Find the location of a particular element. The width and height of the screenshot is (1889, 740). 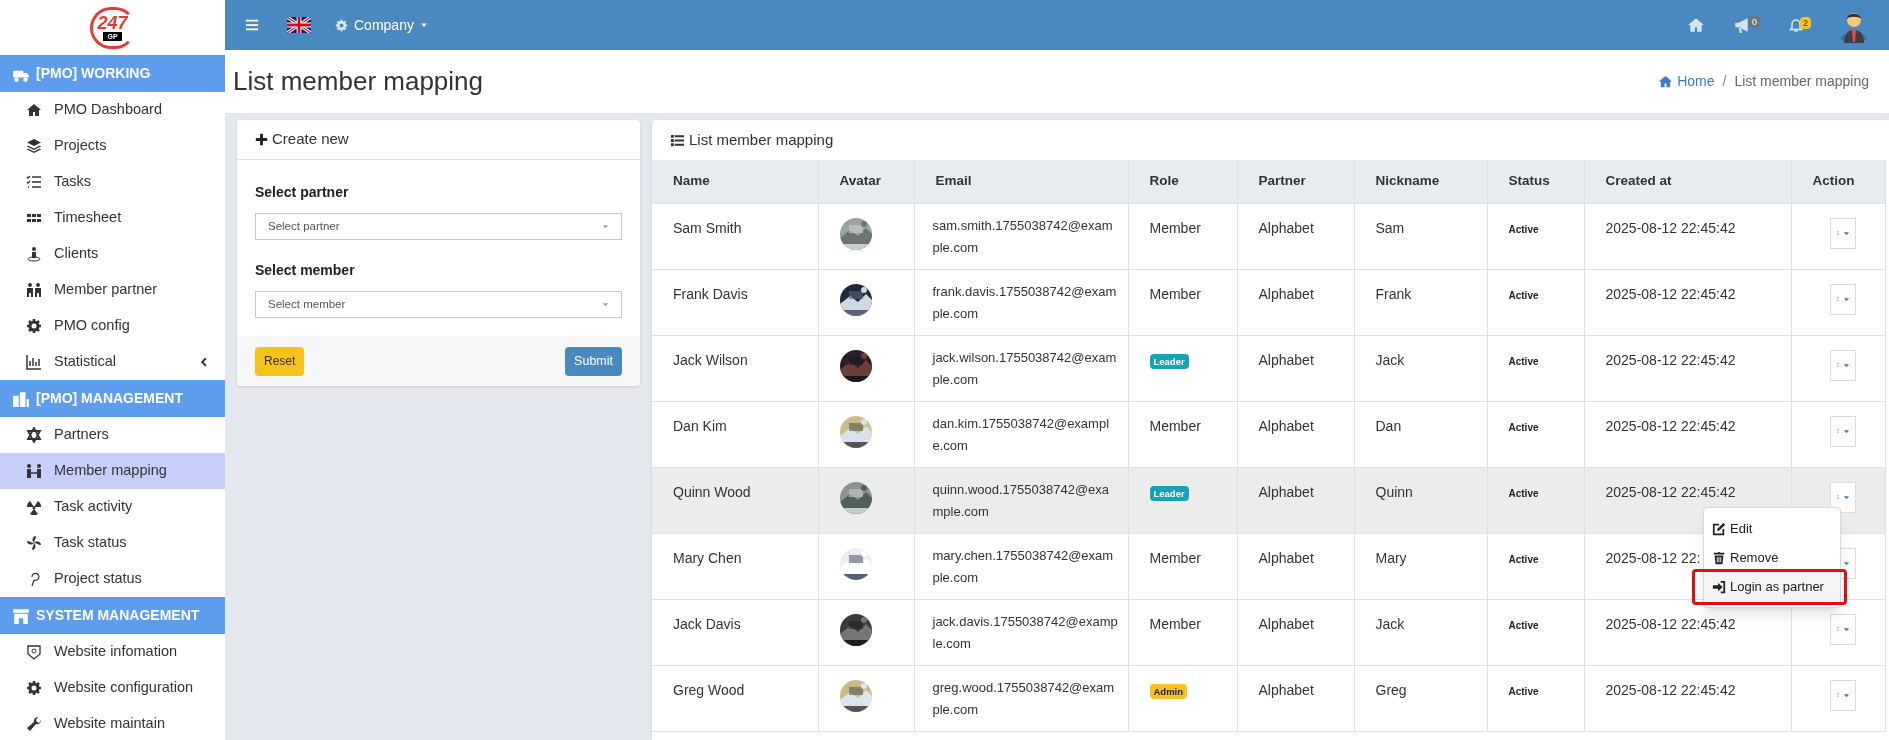

company-menu: Company is located at coordinates (381, 25).